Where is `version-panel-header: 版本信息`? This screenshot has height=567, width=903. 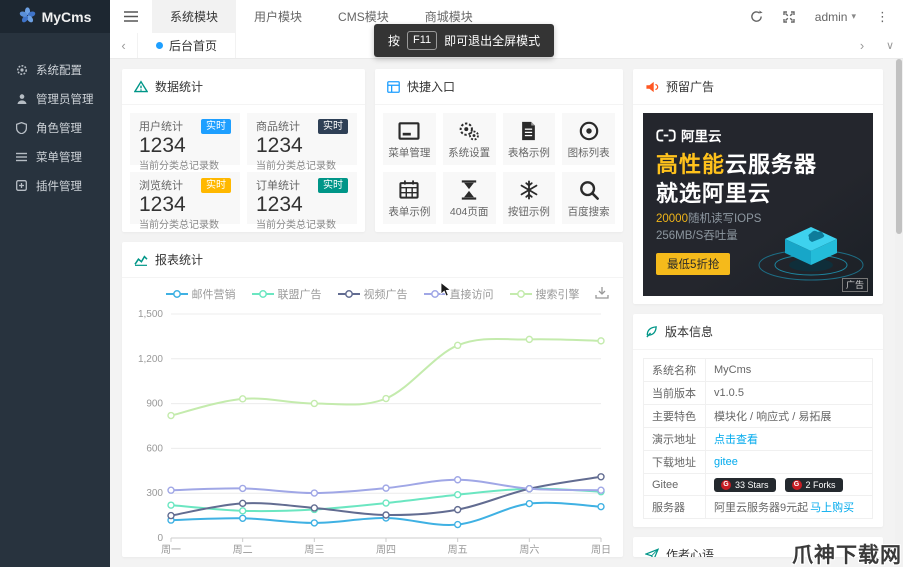
version-panel-header: 版本信息 is located at coordinates (758, 332).